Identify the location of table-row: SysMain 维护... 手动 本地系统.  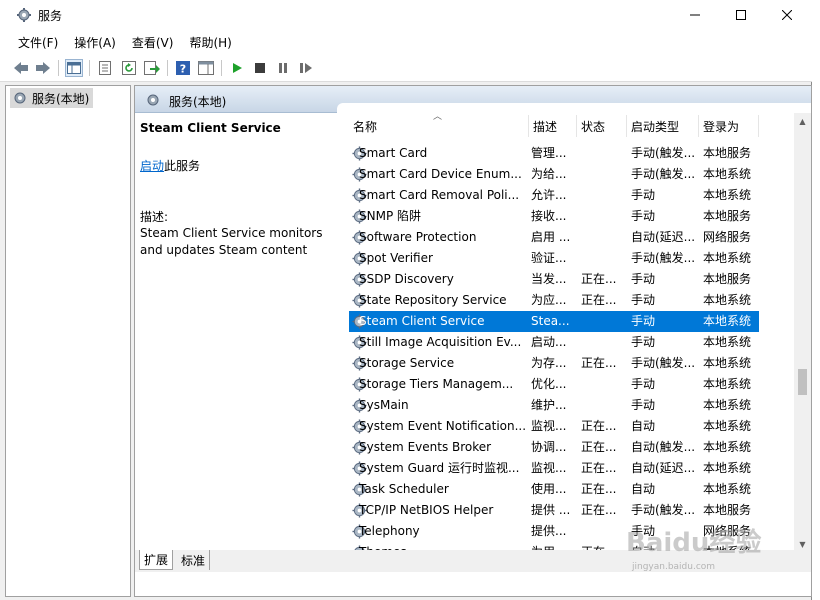
(554, 405).